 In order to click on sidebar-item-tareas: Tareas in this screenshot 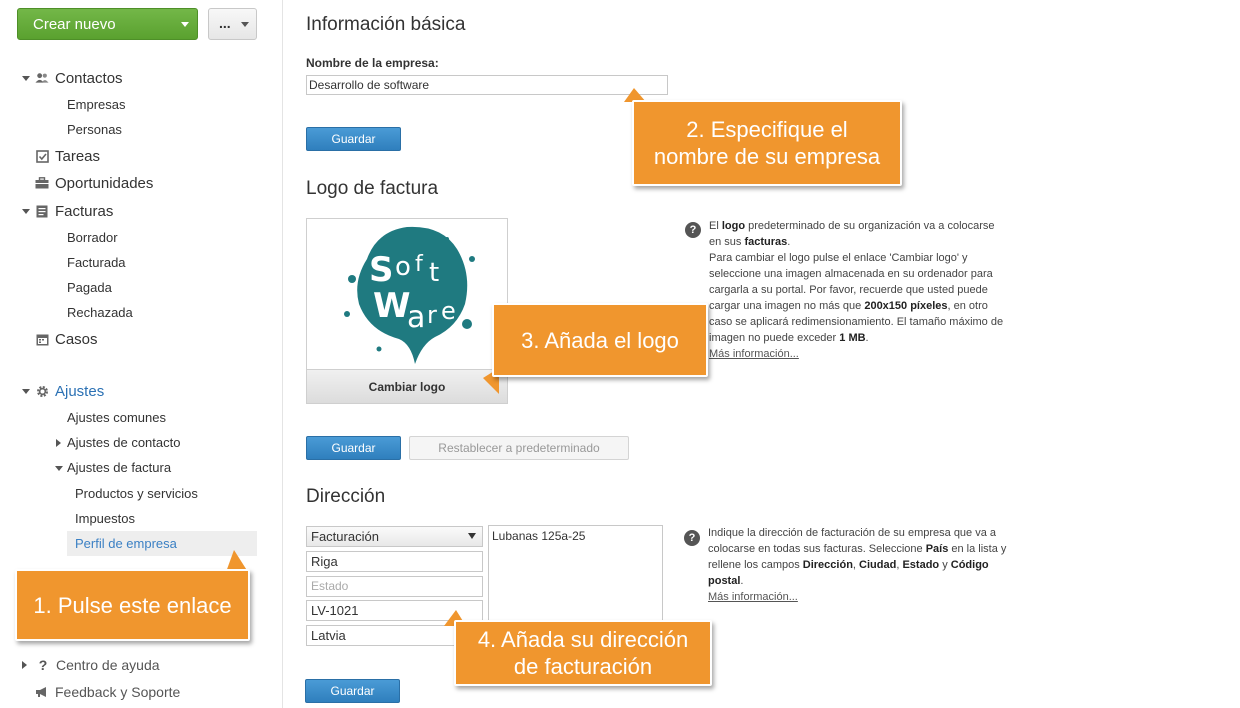, I will do `click(61, 156)`.